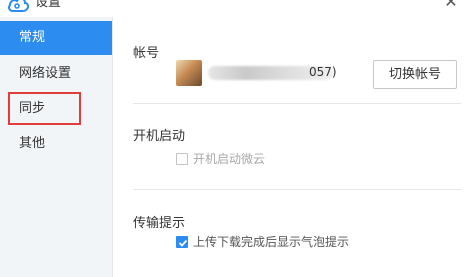 The image size is (468, 277). I want to click on check-icon, so click(183, 243).